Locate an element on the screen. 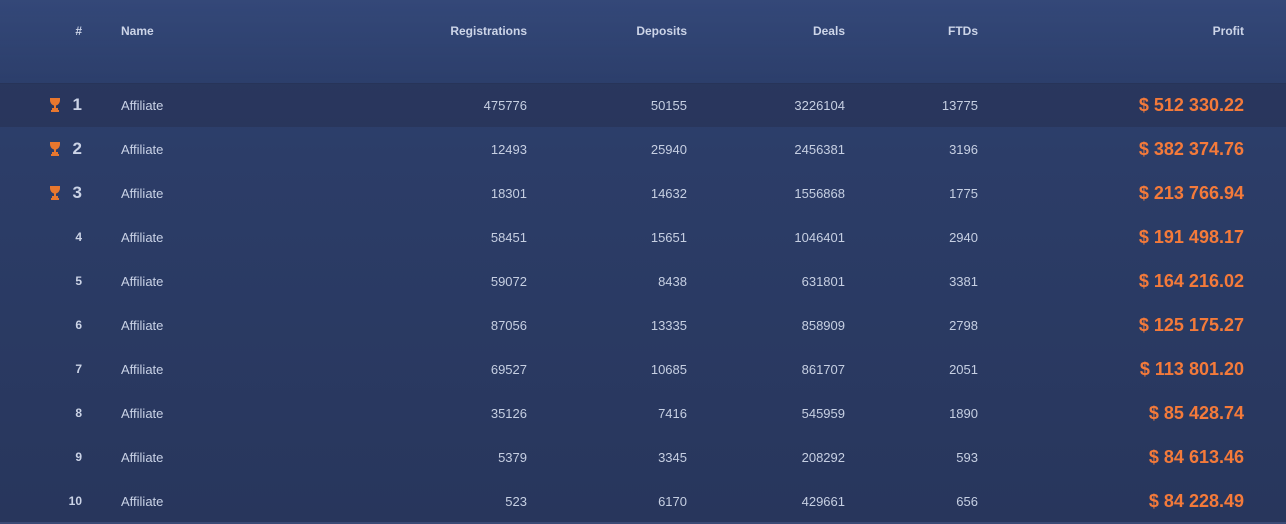 This screenshot has height=524, width=1286. header-registrations: Registrations is located at coordinates (427, 41).